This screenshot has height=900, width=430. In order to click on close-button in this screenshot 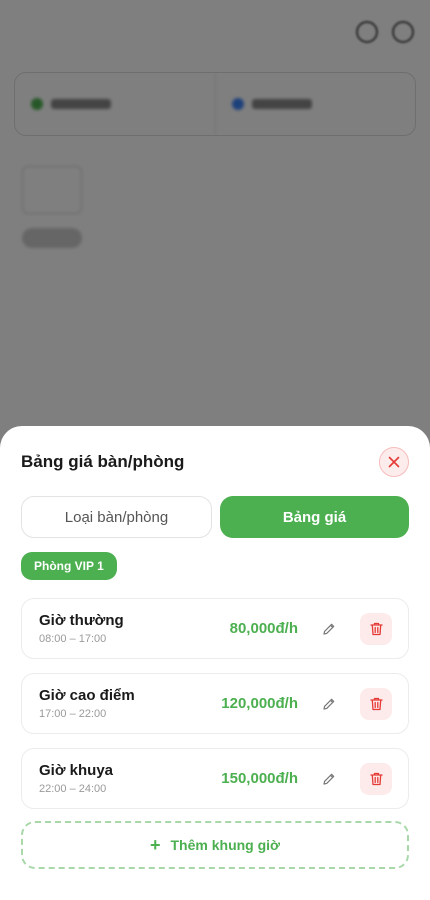, I will do `click(394, 462)`.